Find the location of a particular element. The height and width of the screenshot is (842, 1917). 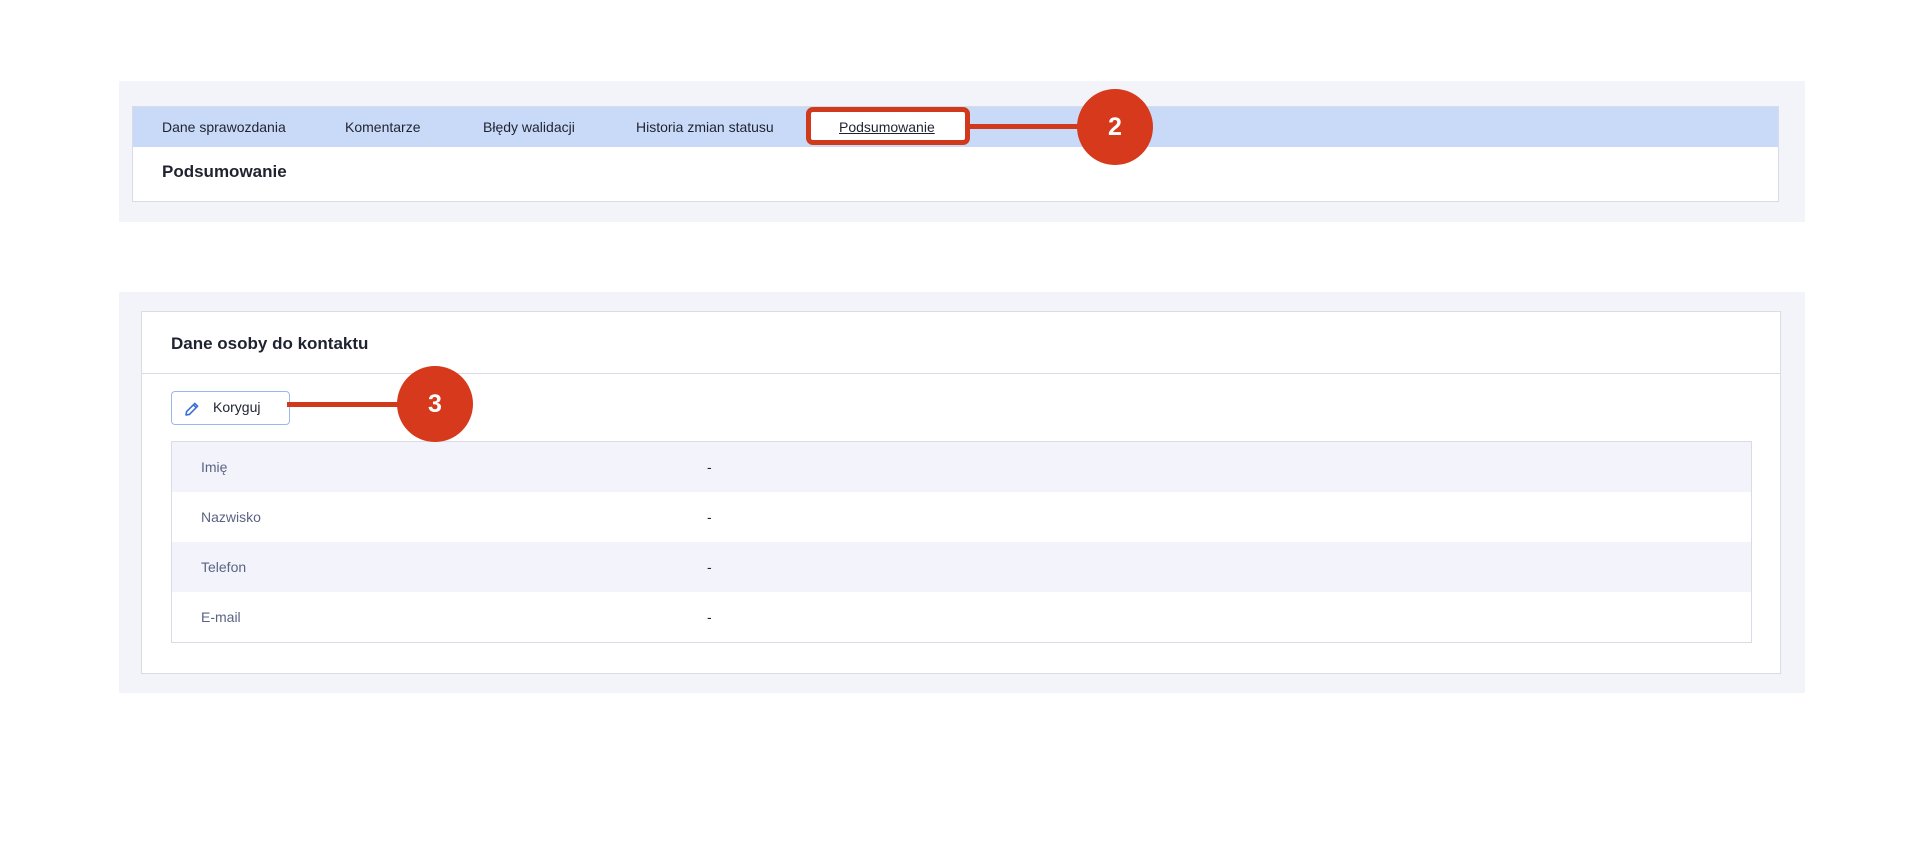

tab-historia-zmian-statusu: Historia zmian statusu is located at coordinates (705, 127).